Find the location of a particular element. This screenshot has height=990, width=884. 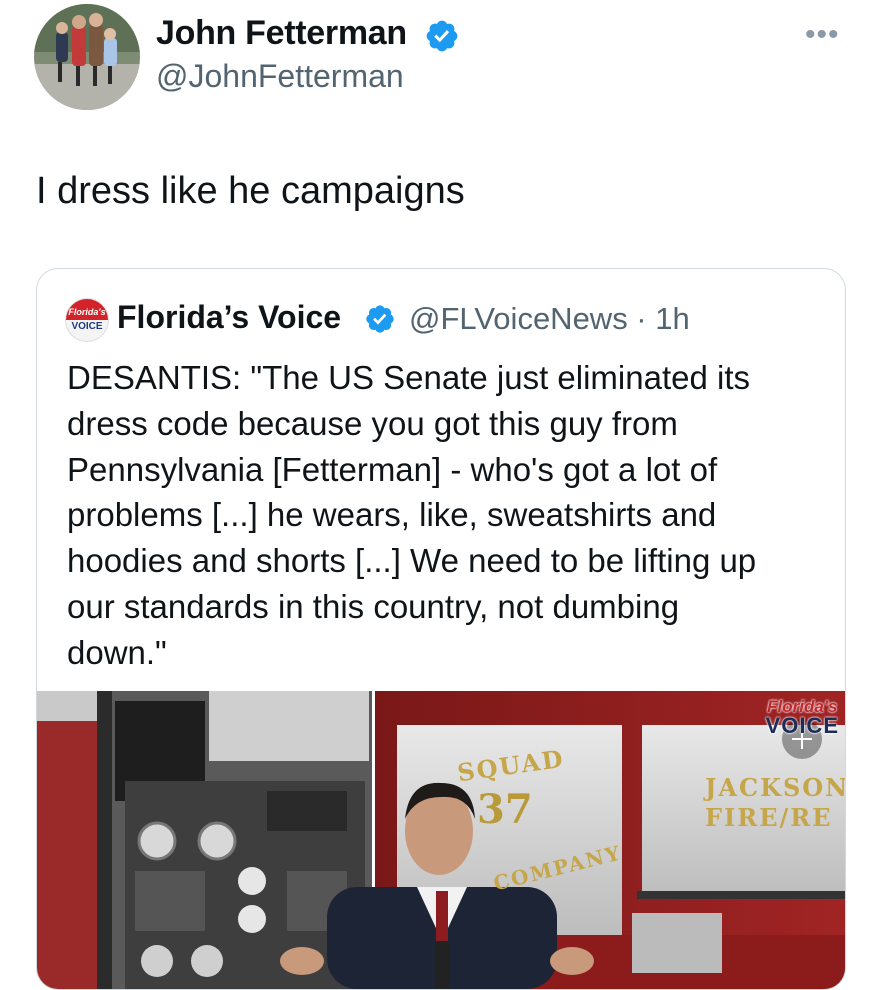

quoted-avatar-logo-line1: Florida's is located at coordinates (87, 312).